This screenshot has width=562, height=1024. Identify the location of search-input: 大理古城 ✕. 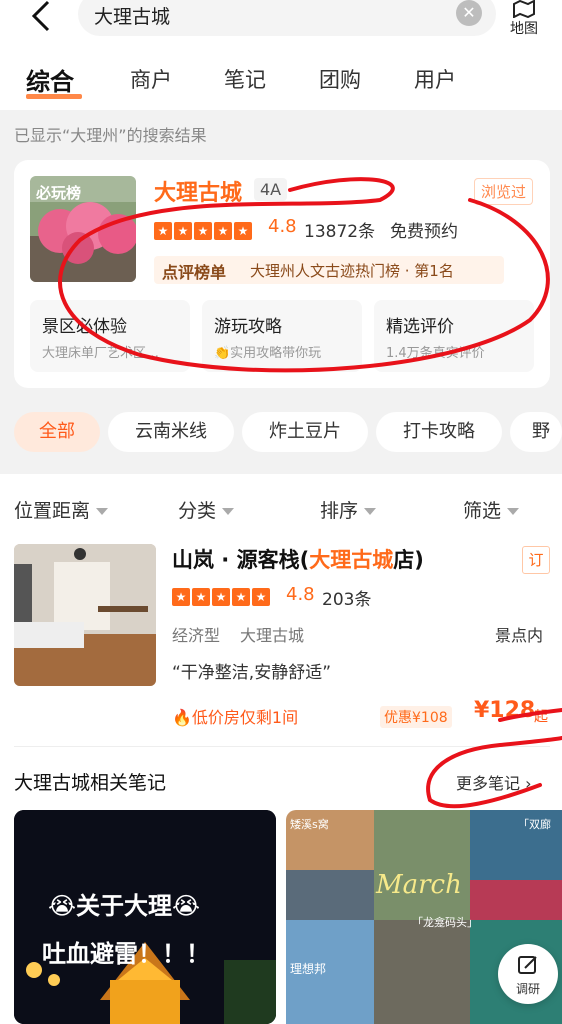
(287, 18).